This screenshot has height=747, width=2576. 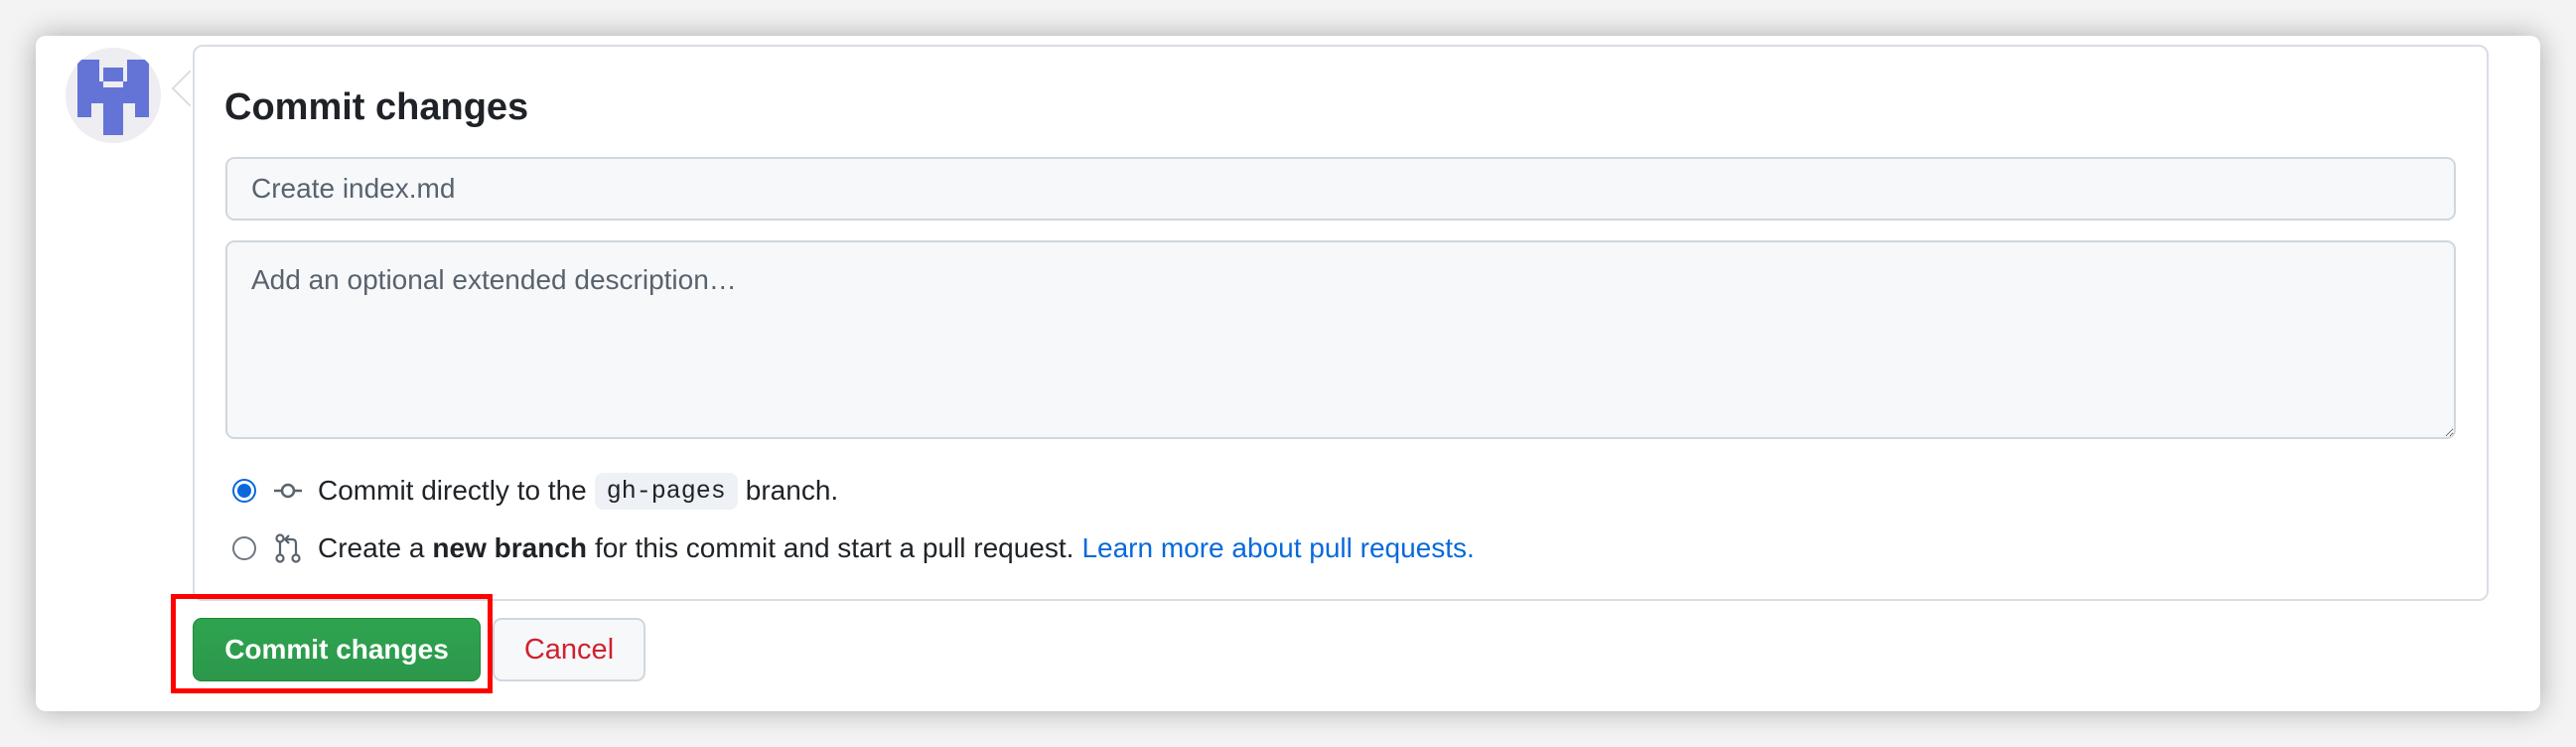 What do you see at coordinates (288, 491) in the screenshot?
I see `git-commit-icon` at bounding box center [288, 491].